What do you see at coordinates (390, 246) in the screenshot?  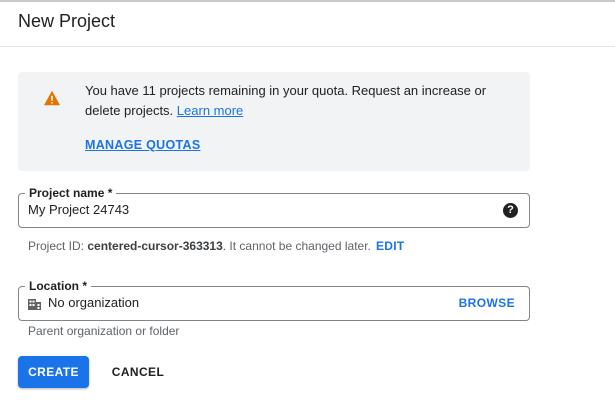 I see `edit-project-id-button: EDIT` at bounding box center [390, 246].